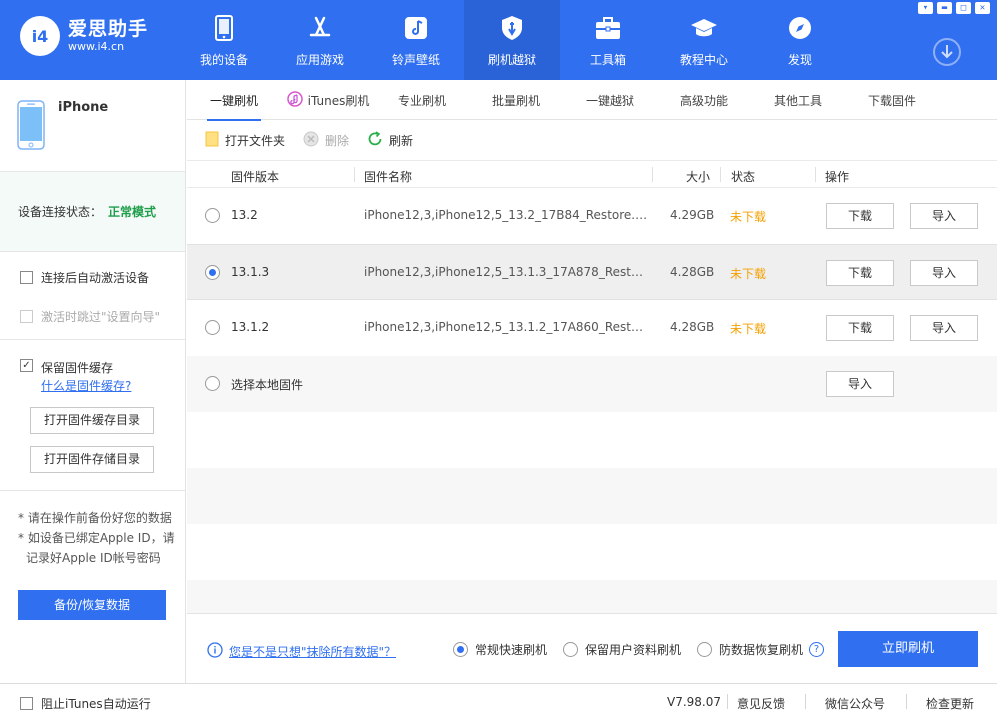 The height and width of the screenshot is (718, 997). Describe the element at coordinates (592, 174) in the screenshot. I see `table-header: 固件版本 固件名称 大小 状态 操作` at that location.